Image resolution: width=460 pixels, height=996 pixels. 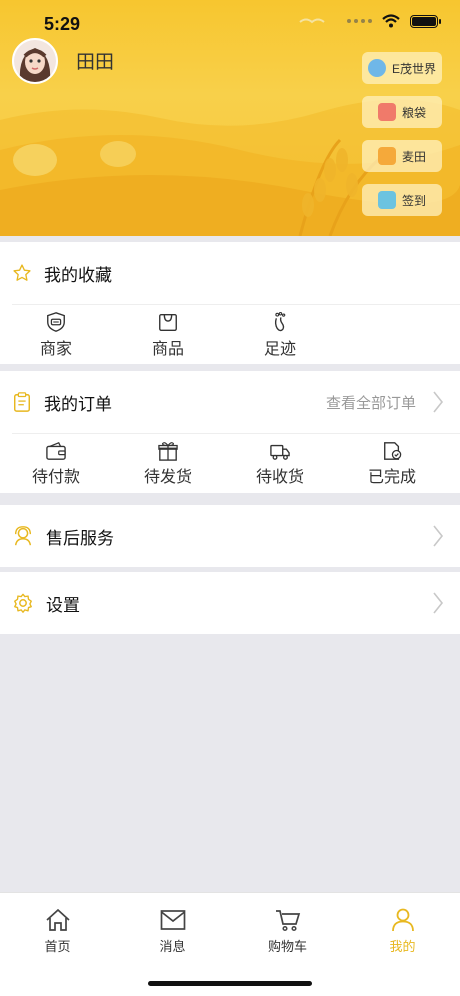 I want to click on tab-cart: 购物车, so click(x=287, y=928).